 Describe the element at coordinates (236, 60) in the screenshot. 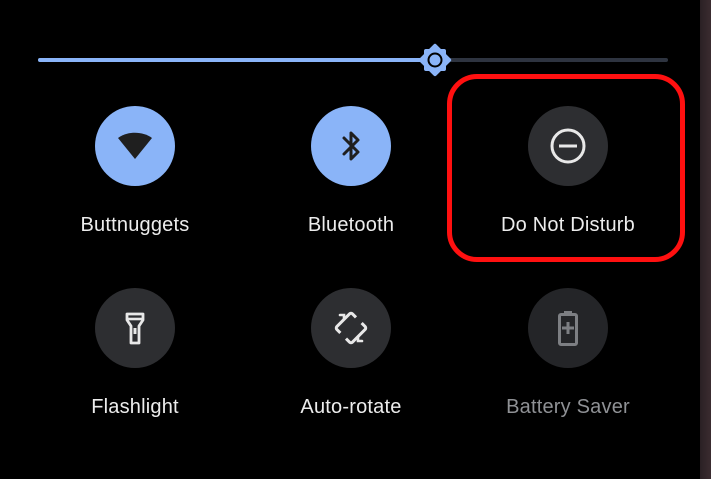

I see `brightness-slider-fill` at that location.